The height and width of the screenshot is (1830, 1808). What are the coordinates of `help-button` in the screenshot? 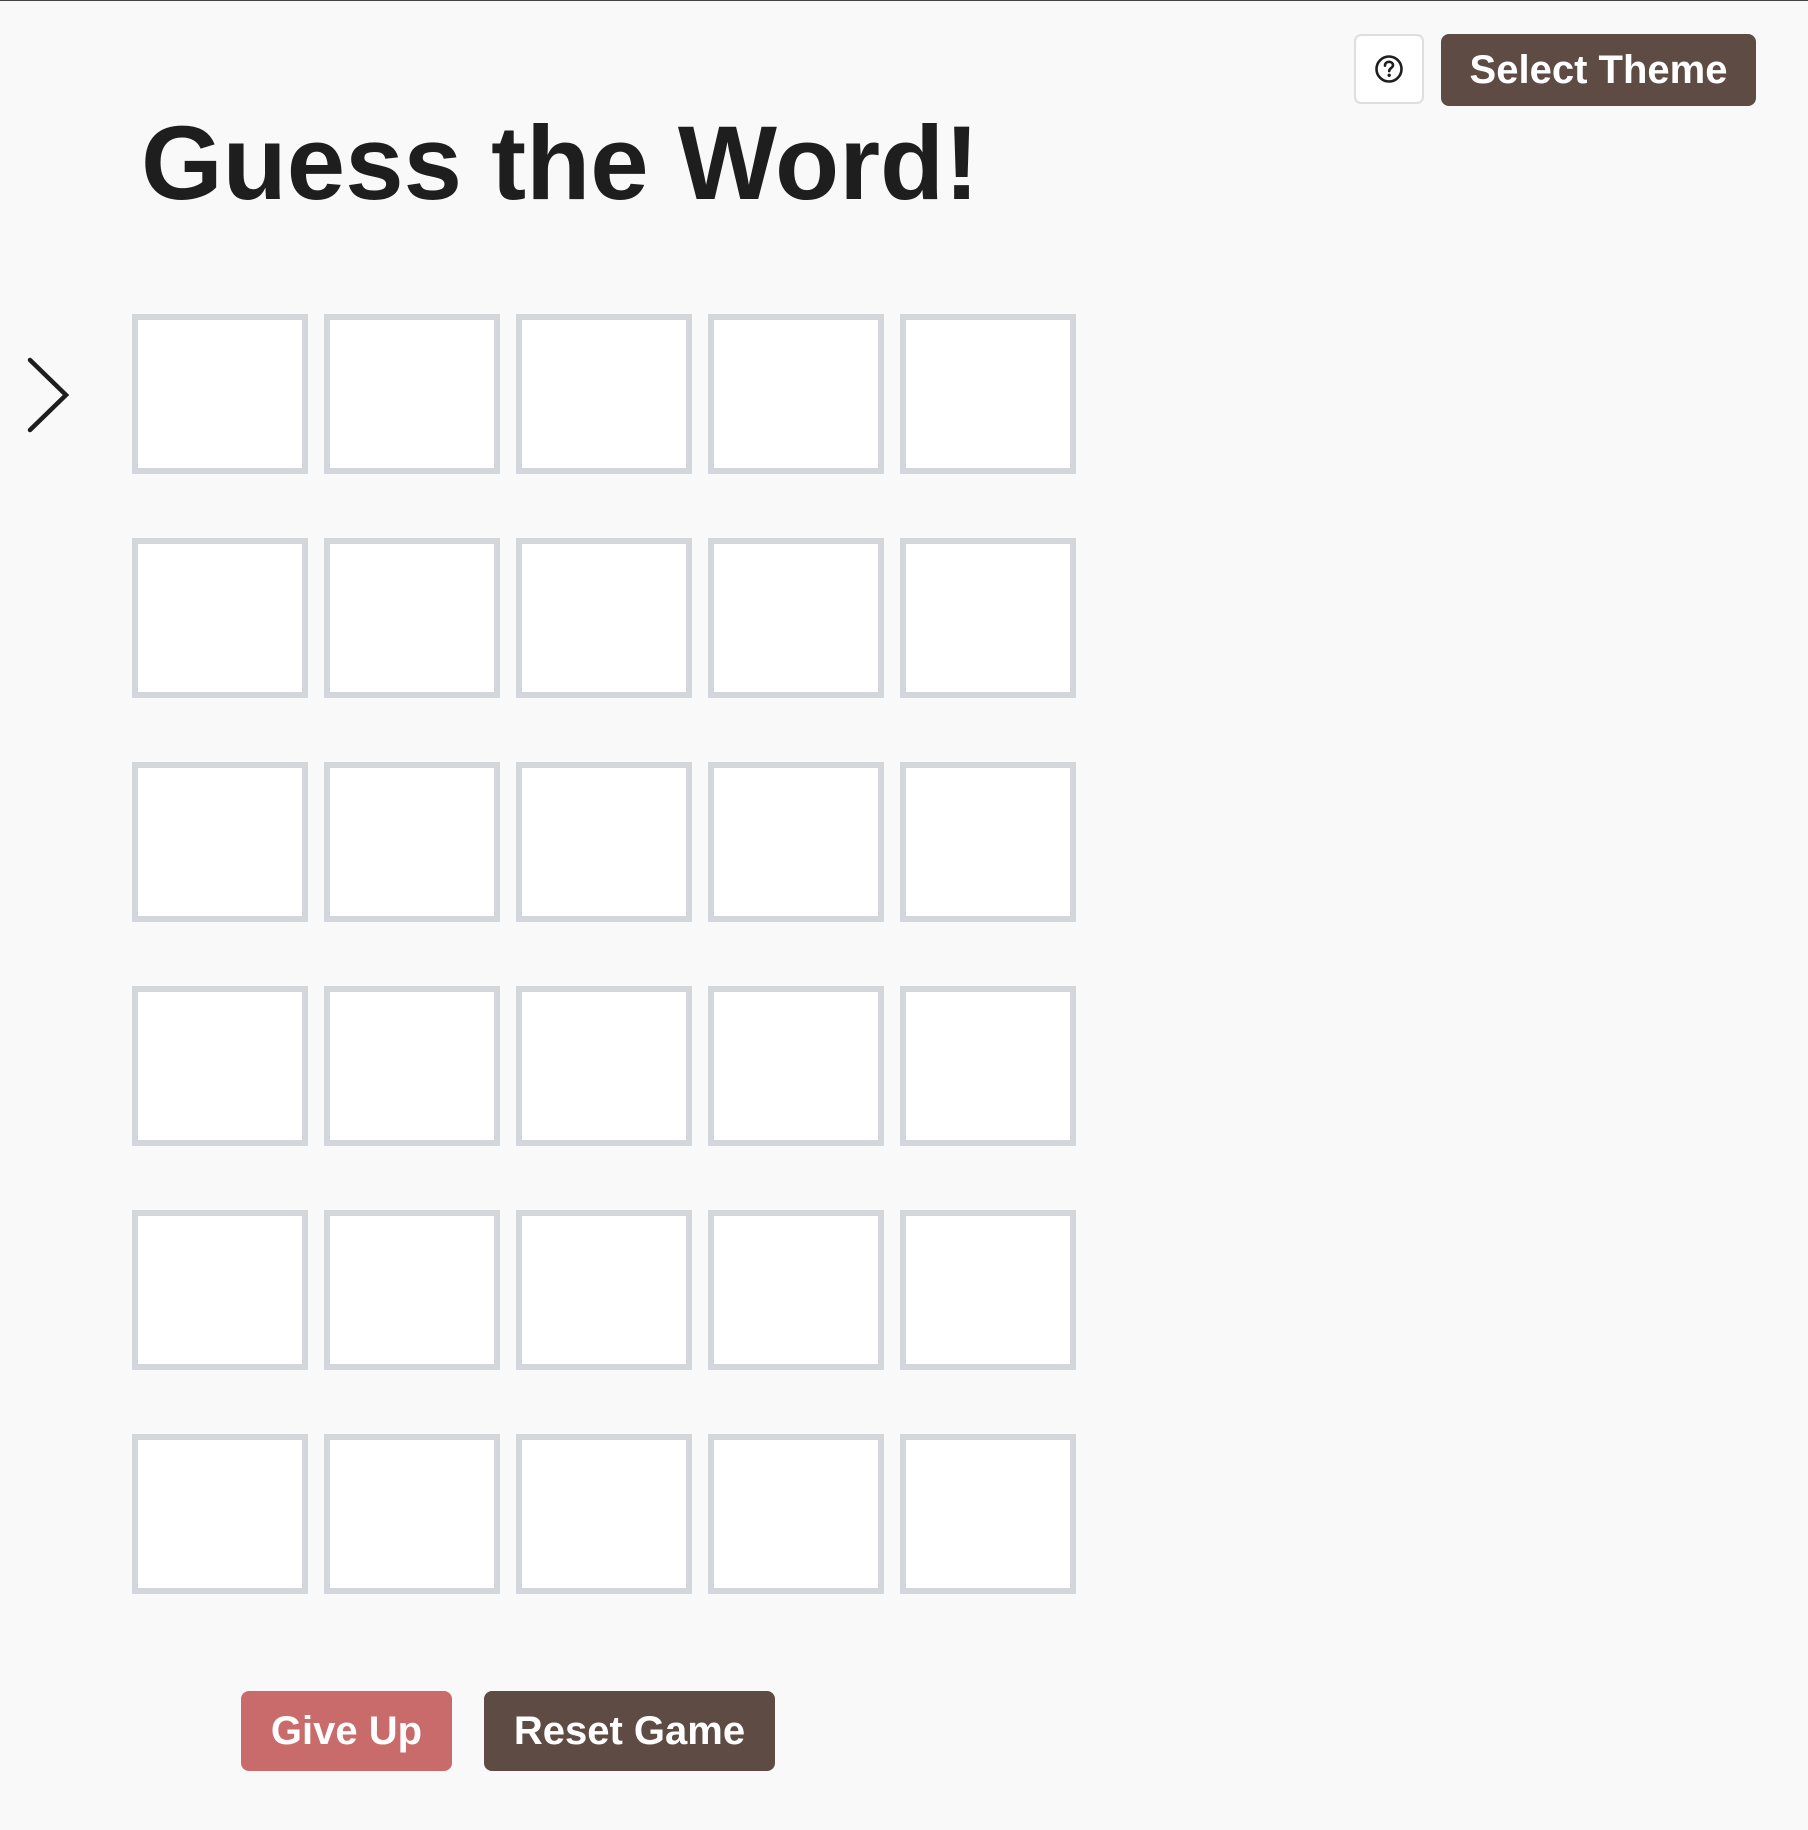 It's located at (1389, 69).